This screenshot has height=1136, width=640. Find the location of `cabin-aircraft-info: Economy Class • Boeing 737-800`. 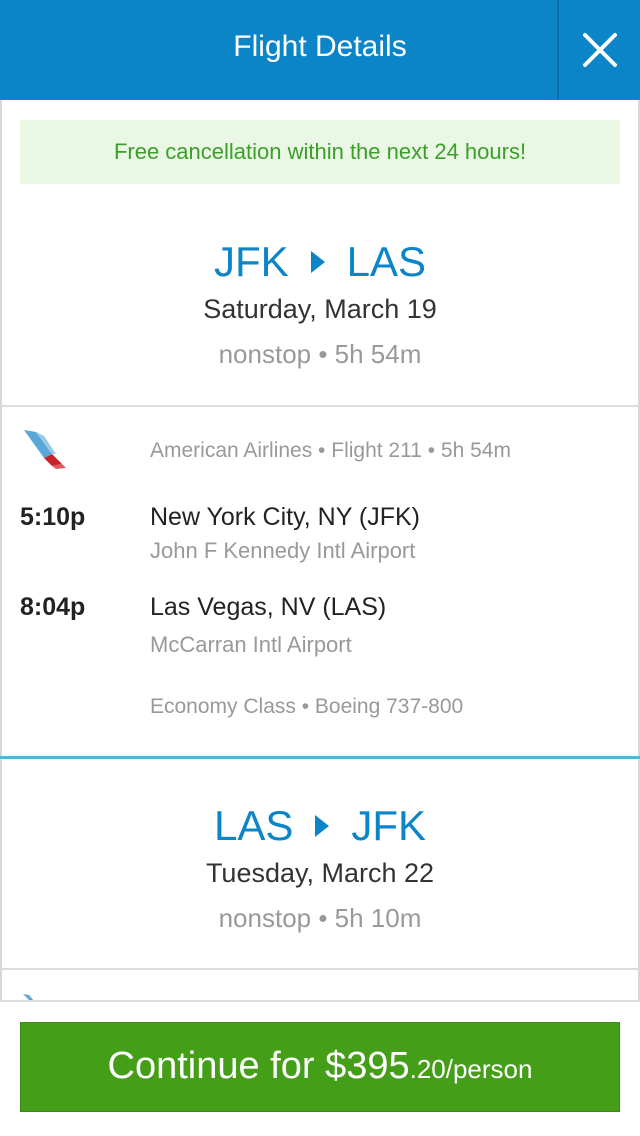

cabin-aircraft-info: Economy Class • Boeing 737-800 is located at coordinates (307, 706).